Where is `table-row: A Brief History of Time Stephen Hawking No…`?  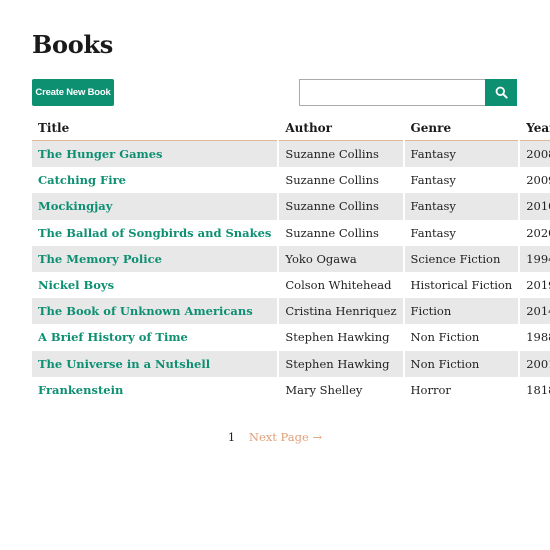
table-row: A Brief History of Time Stephen Hawking No… is located at coordinates (291, 337).